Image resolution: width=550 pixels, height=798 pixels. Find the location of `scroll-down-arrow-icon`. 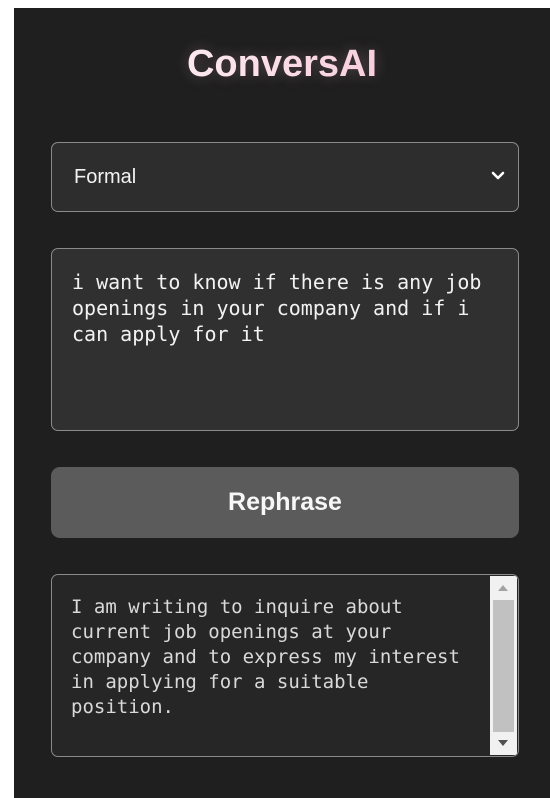

scroll-down-arrow-icon is located at coordinates (503, 743).